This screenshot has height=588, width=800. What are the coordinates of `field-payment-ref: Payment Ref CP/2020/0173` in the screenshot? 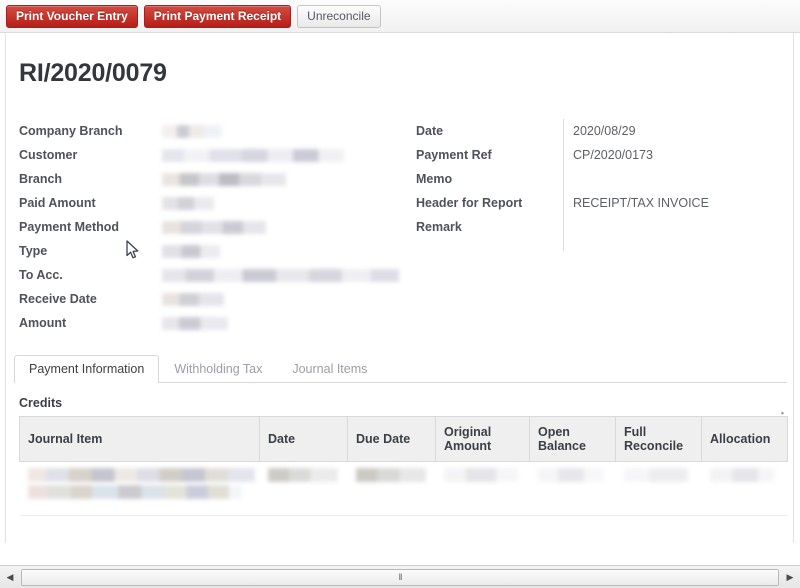 It's located at (596, 155).